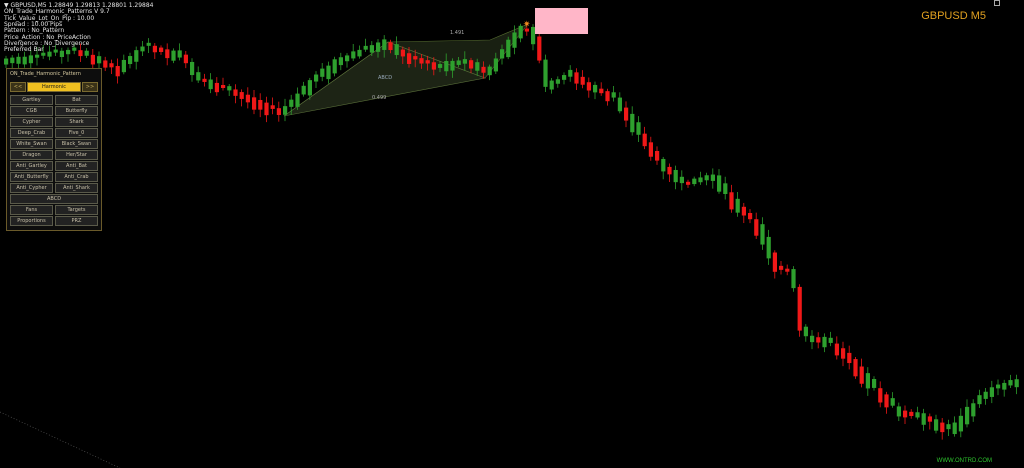 The width and height of the screenshot is (1024, 468). What do you see at coordinates (54, 199) in the screenshot?
I see `abcd-button: ABCD` at bounding box center [54, 199].